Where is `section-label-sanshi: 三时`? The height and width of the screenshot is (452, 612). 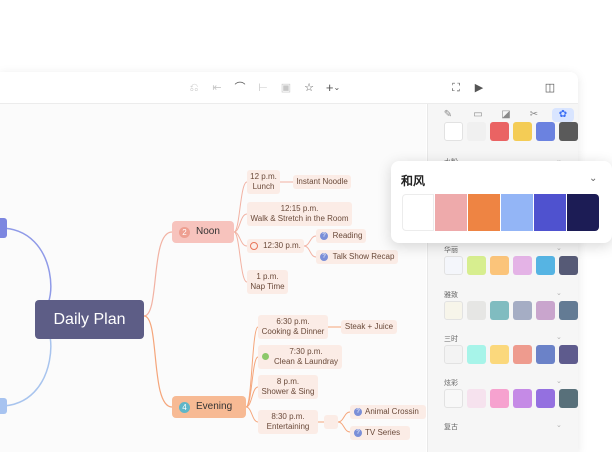 section-label-sanshi: 三时 is located at coordinates (451, 339).